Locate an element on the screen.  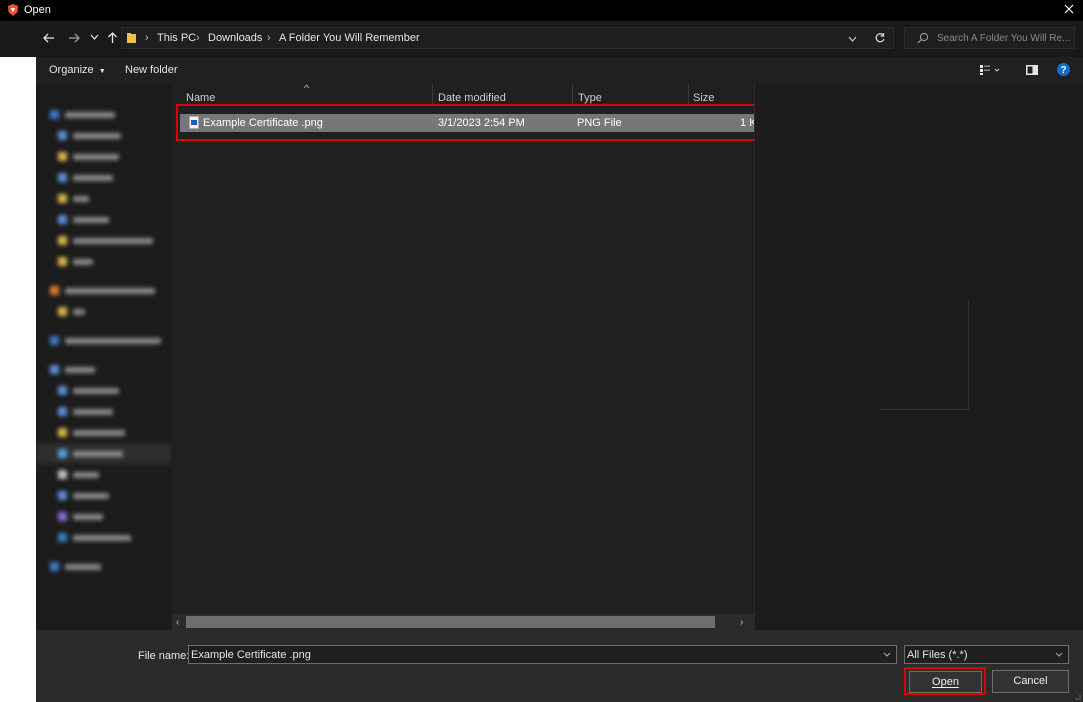
command-bar: Organize ▼ New folder ? is located at coordinates (559, 70).